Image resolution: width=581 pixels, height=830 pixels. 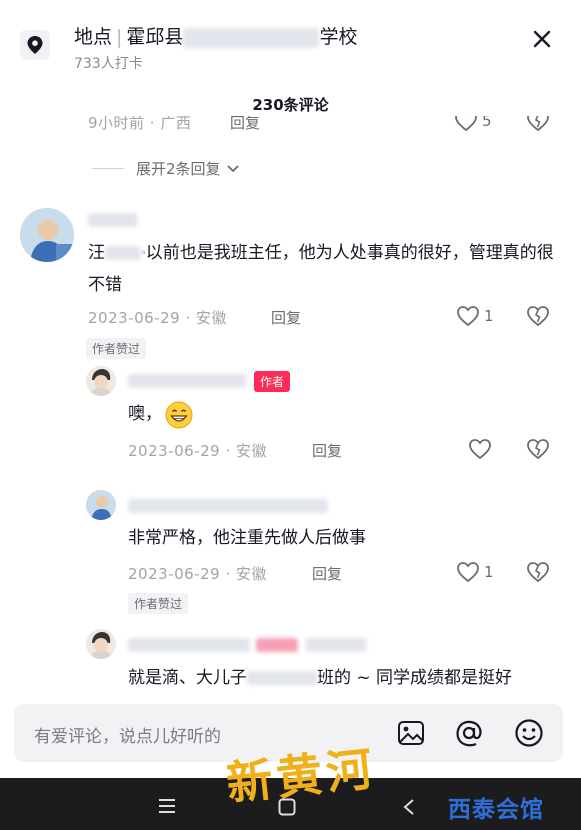 What do you see at coordinates (277, 645) in the screenshot?
I see `redacted-badge` at bounding box center [277, 645].